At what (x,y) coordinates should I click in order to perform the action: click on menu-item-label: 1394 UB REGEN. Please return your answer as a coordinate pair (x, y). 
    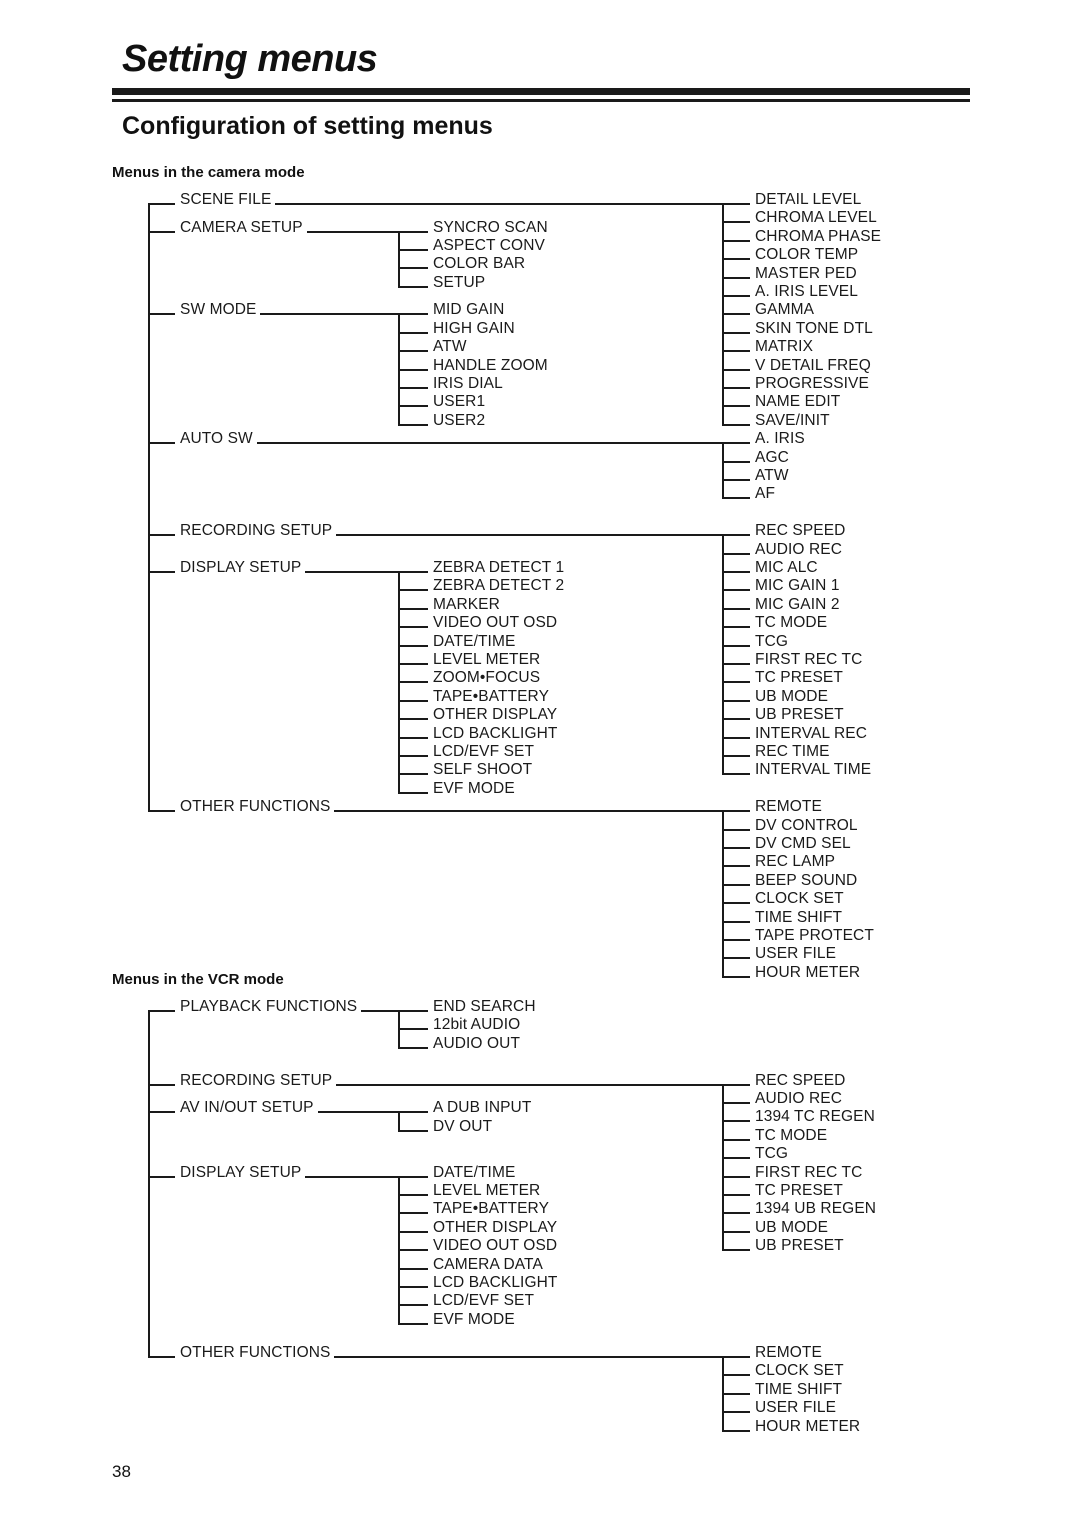
    Looking at the image, I should click on (816, 1209).